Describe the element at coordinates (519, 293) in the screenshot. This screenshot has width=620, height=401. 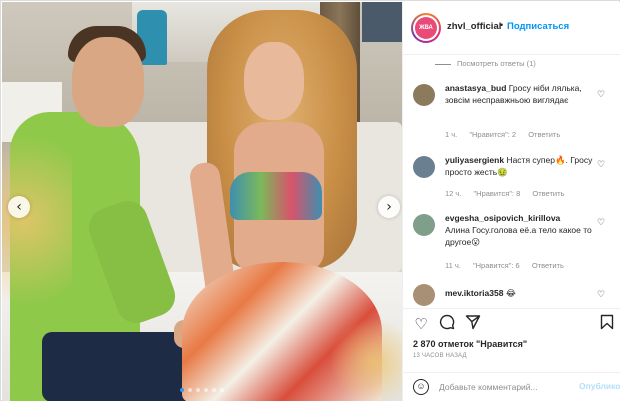
I see `comment-body: mev.iktoria358 😂` at that location.